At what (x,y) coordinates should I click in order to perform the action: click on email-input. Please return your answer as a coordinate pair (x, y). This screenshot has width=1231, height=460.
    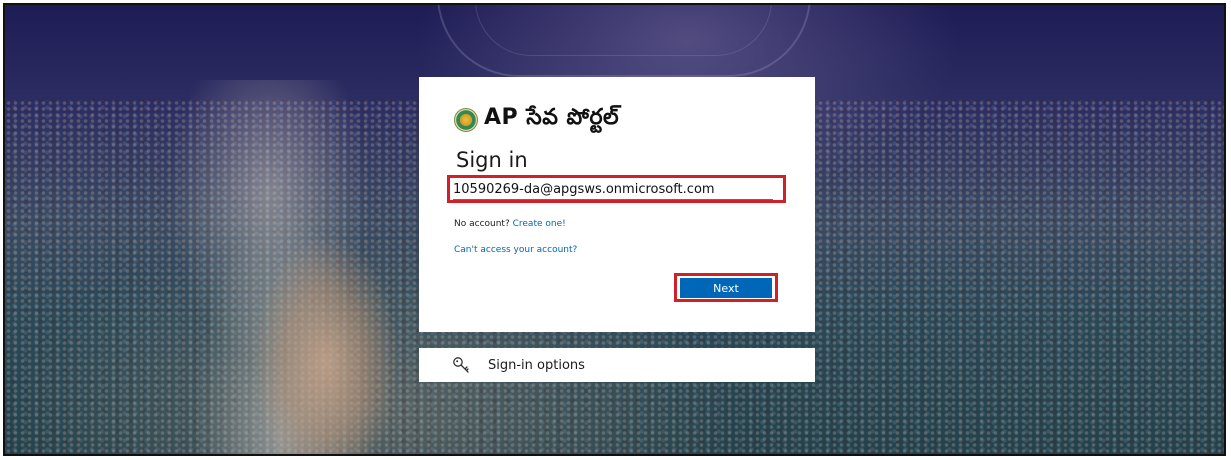
    Looking at the image, I should click on (613, 189).